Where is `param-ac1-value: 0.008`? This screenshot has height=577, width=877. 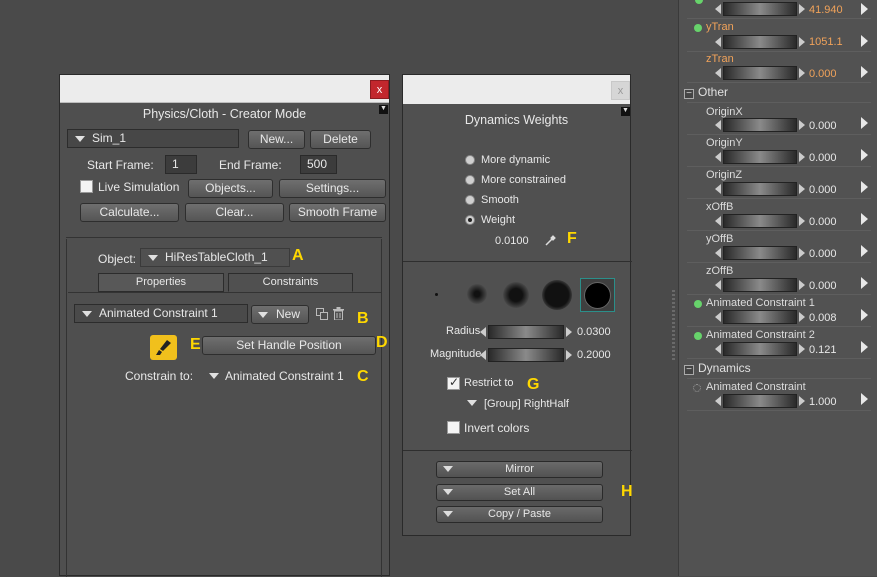
param-ac1-value: 0.008 is located at coordinates (823, 318).